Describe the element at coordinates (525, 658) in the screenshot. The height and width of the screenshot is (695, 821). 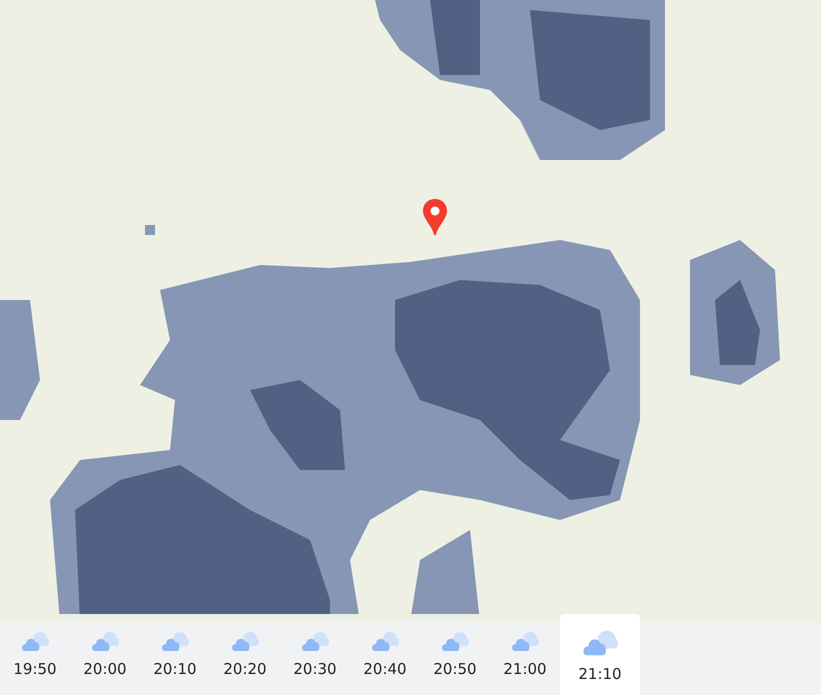
I see `time-step-tab: 21:00` at that location.